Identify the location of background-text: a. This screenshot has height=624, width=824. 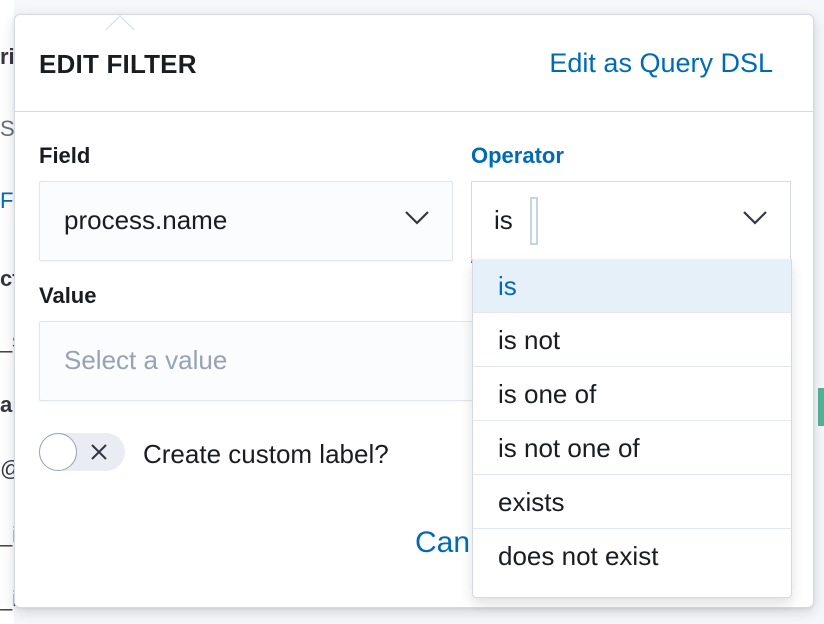
(6, 404).